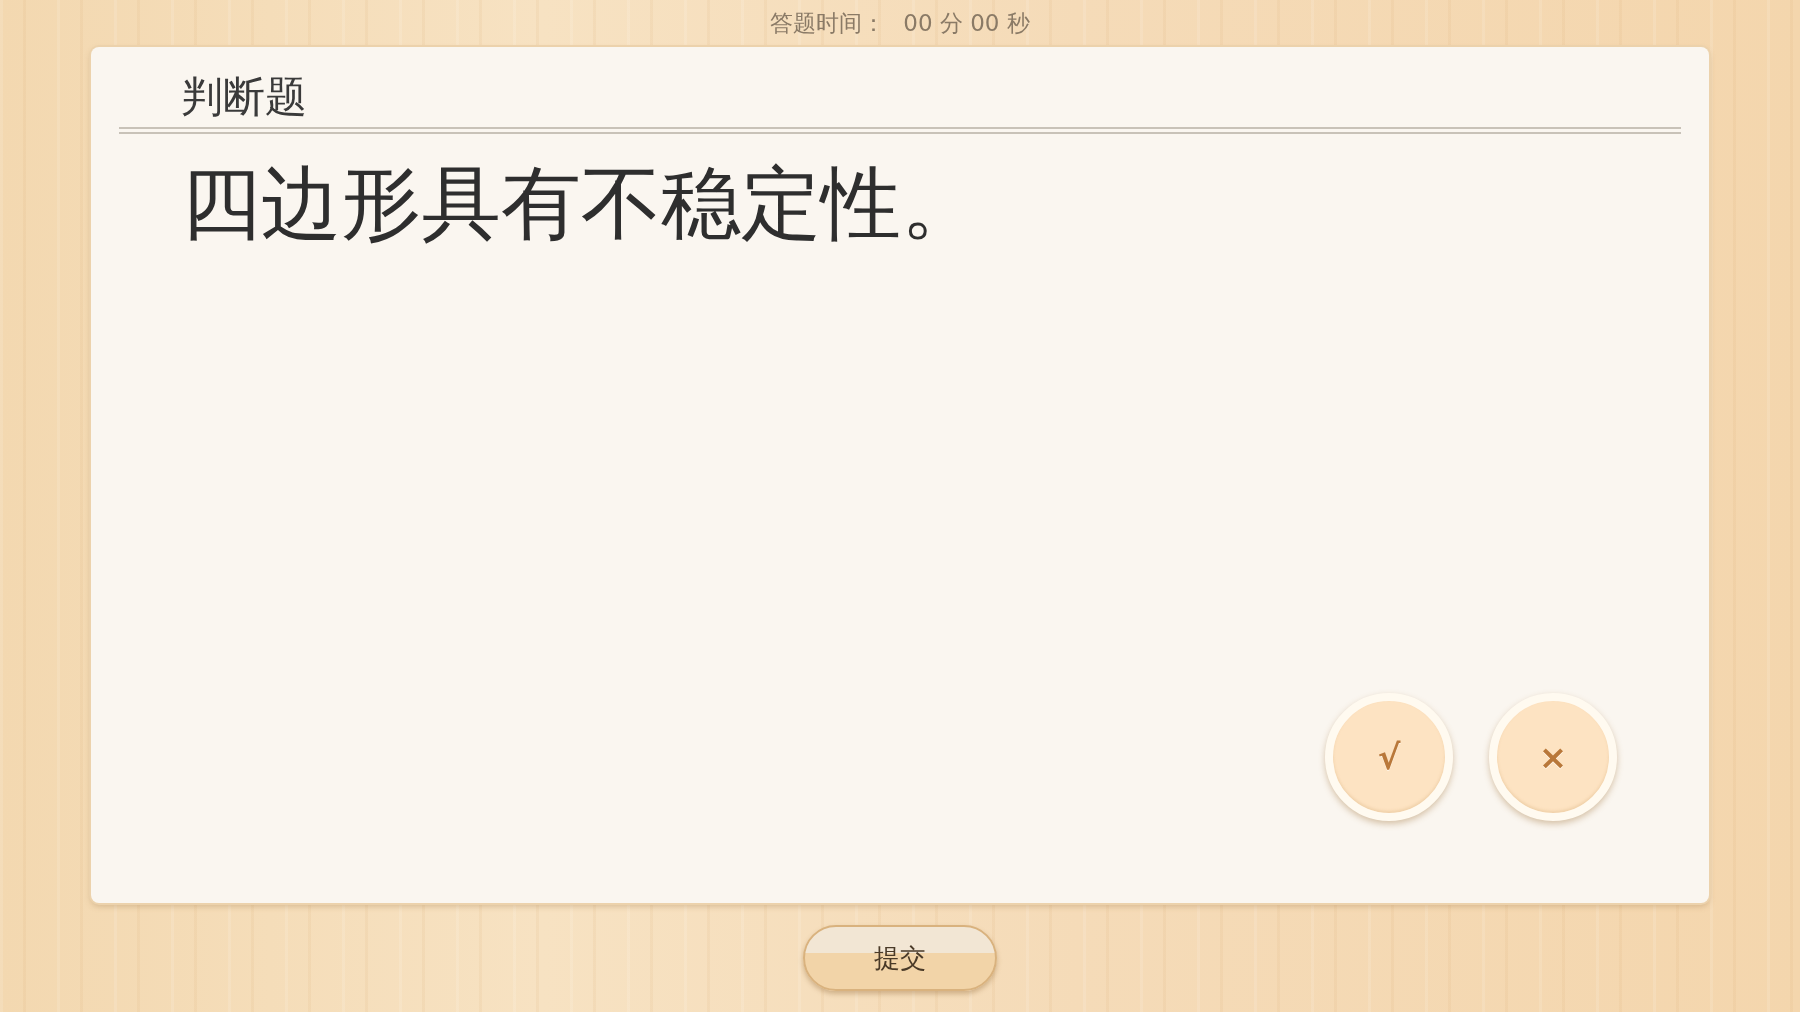 Image resolution: width=1800 pixels, height=1012 pixels. I want to click on answer-button: ×, so click(1553, 757).